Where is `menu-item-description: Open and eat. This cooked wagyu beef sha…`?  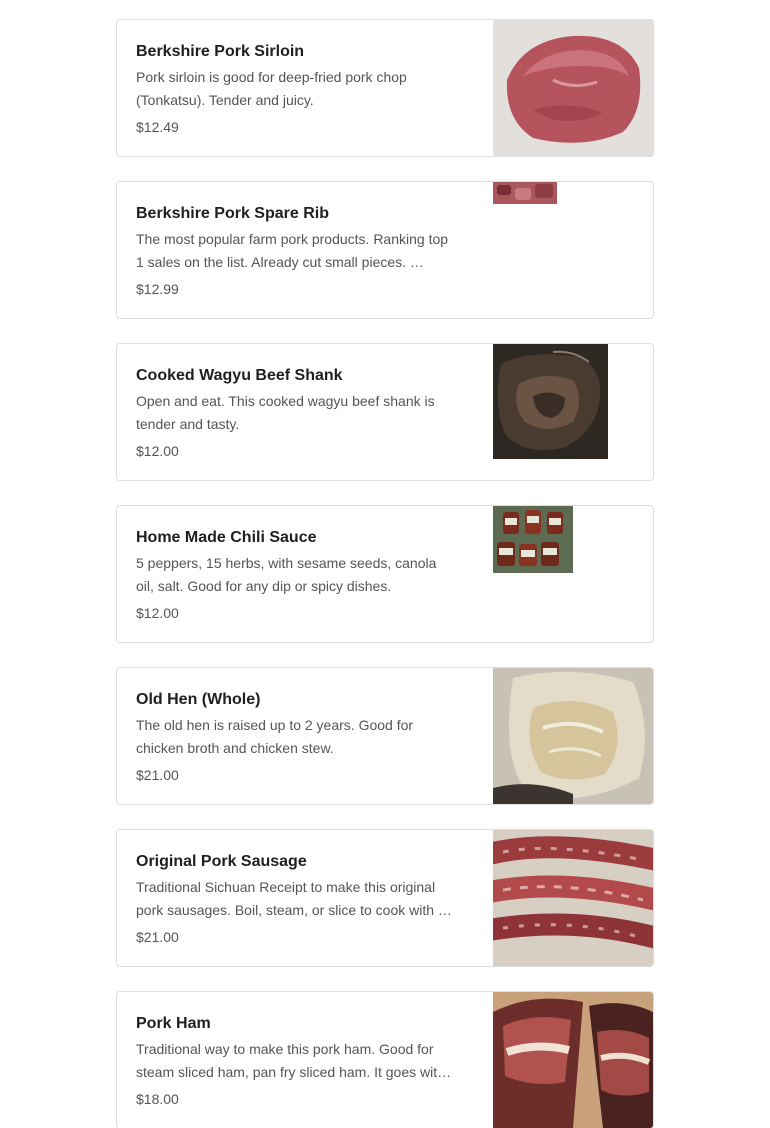
menu-item-description: Open and eat. This cooked wagyu beef sha… is located at coordinates (285, 412).